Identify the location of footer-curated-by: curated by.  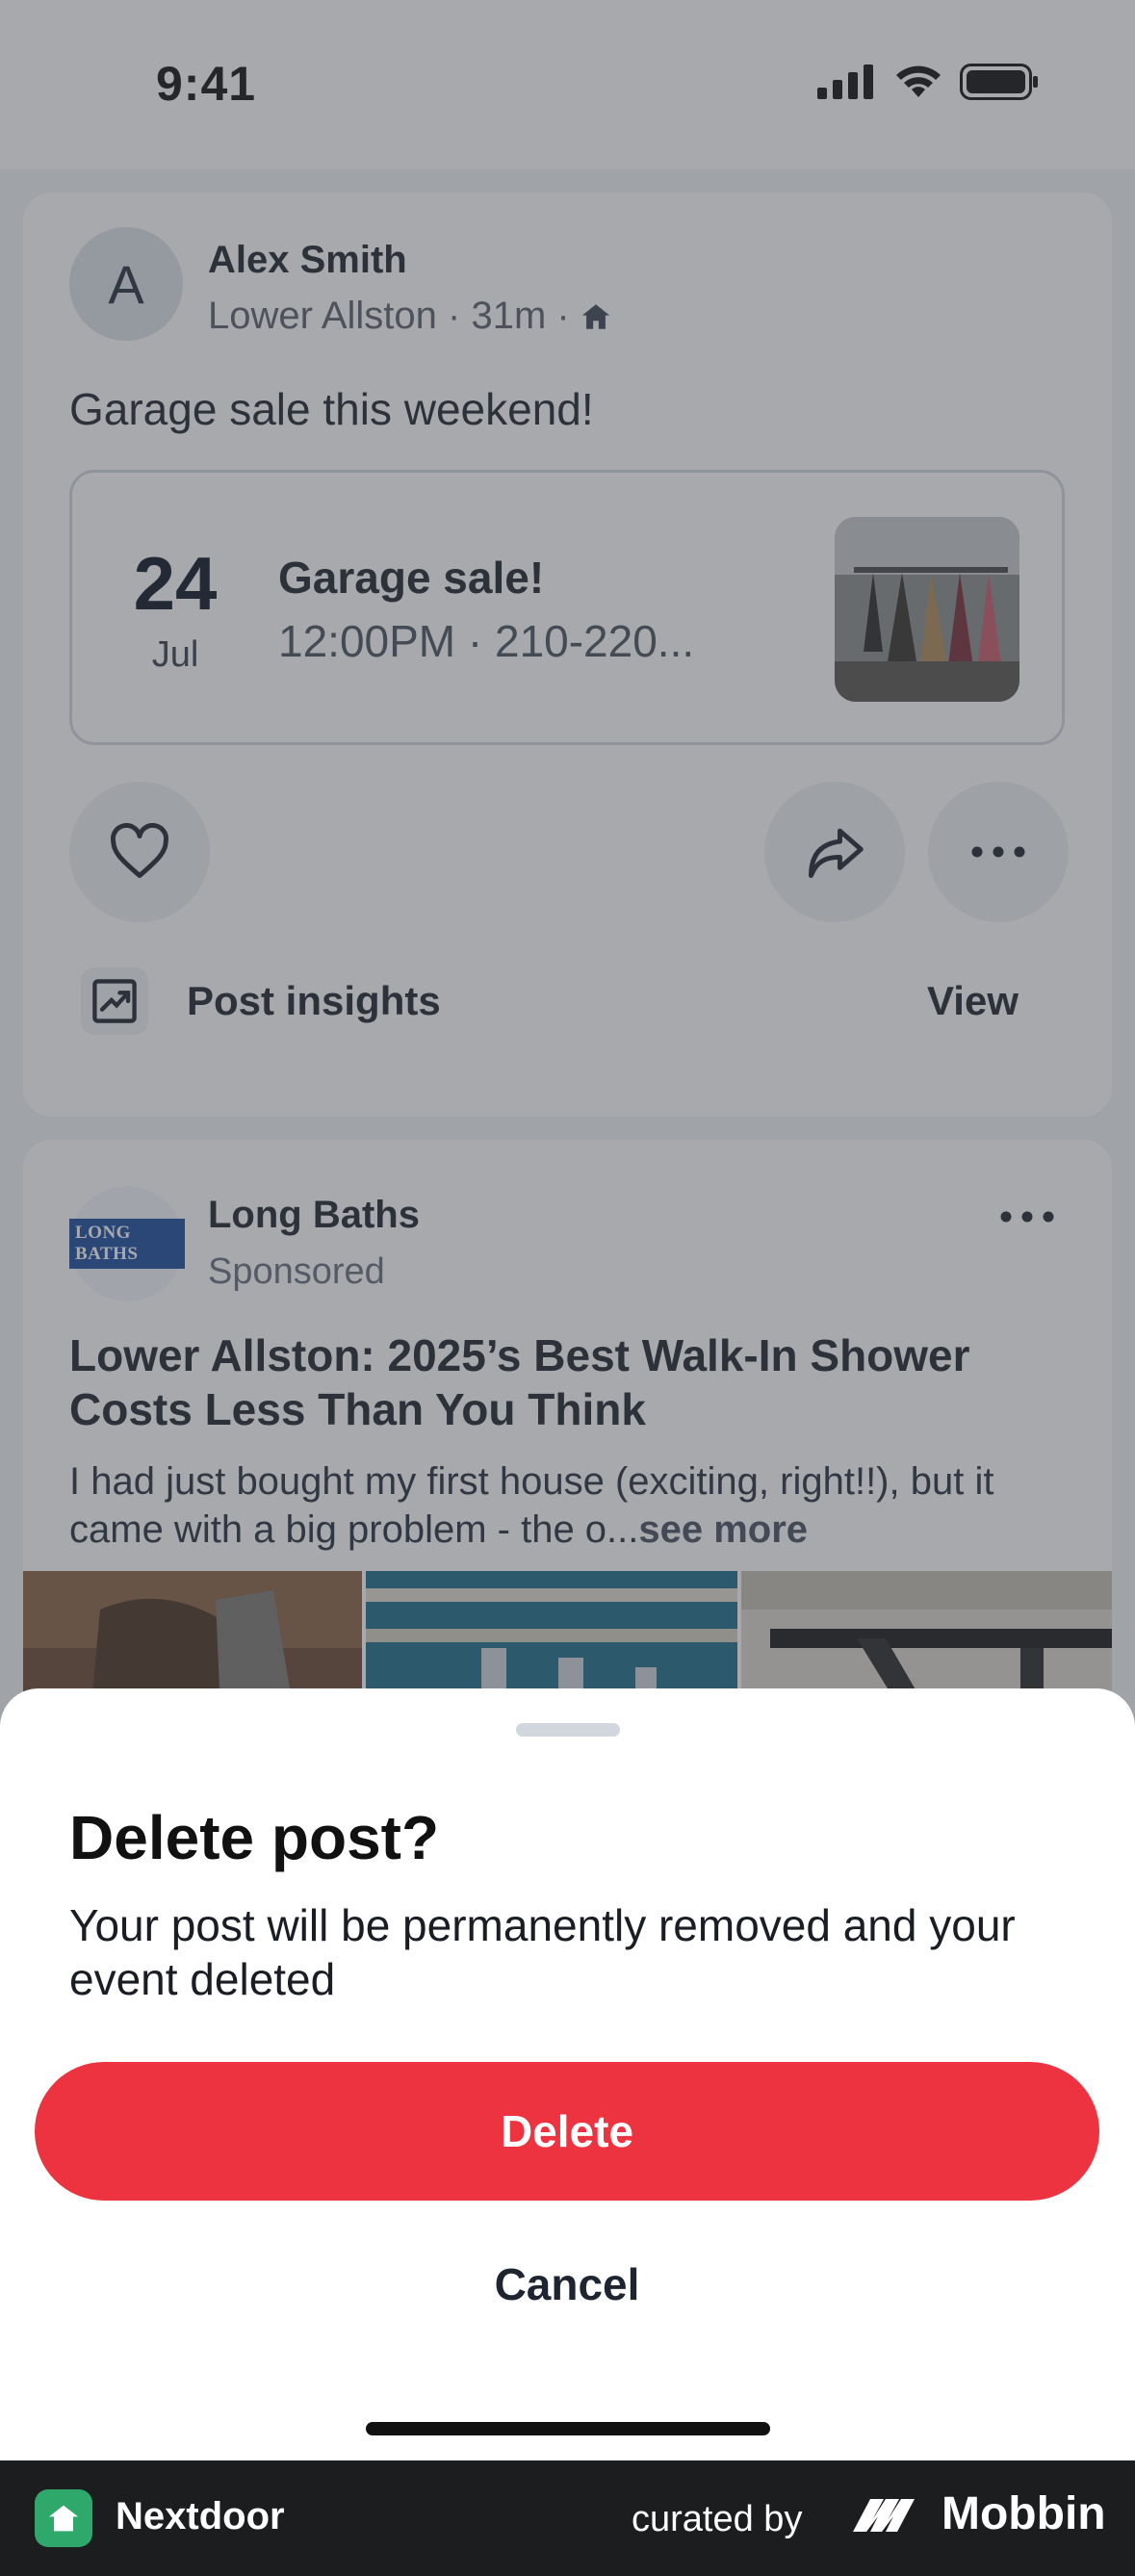
(717, 2519).